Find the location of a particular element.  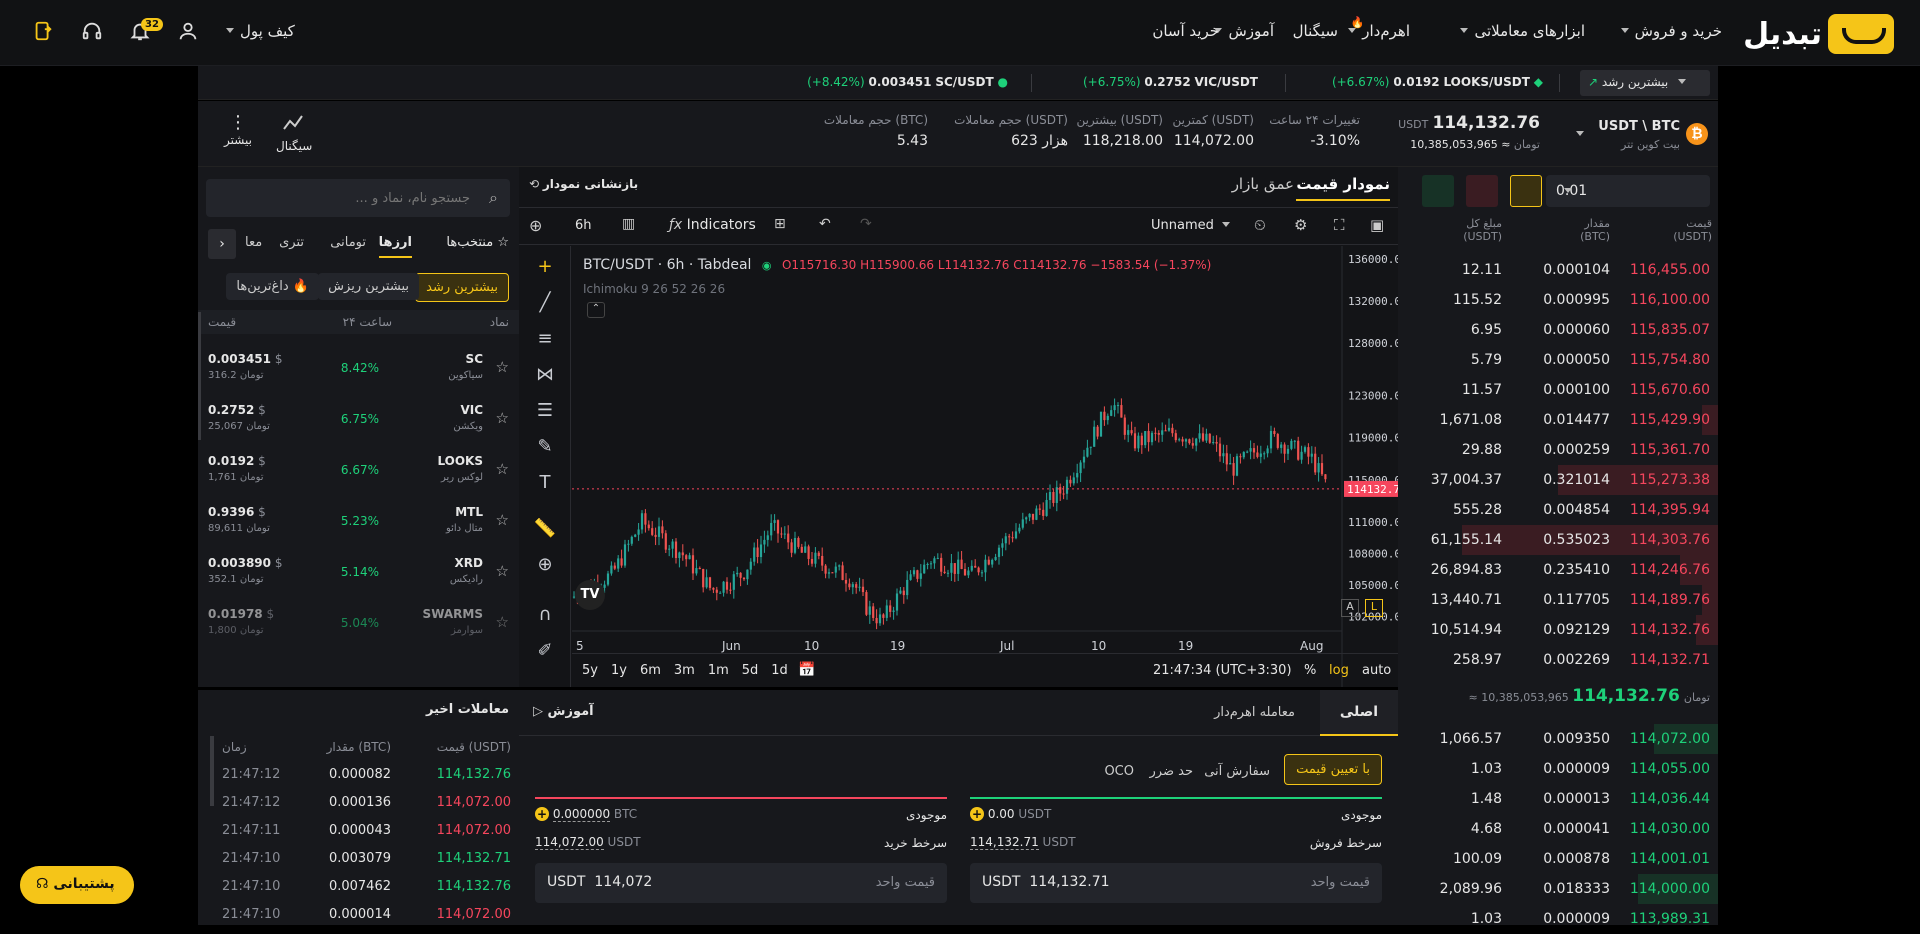

view-bids-icon is located at coordinates (1438, 191).